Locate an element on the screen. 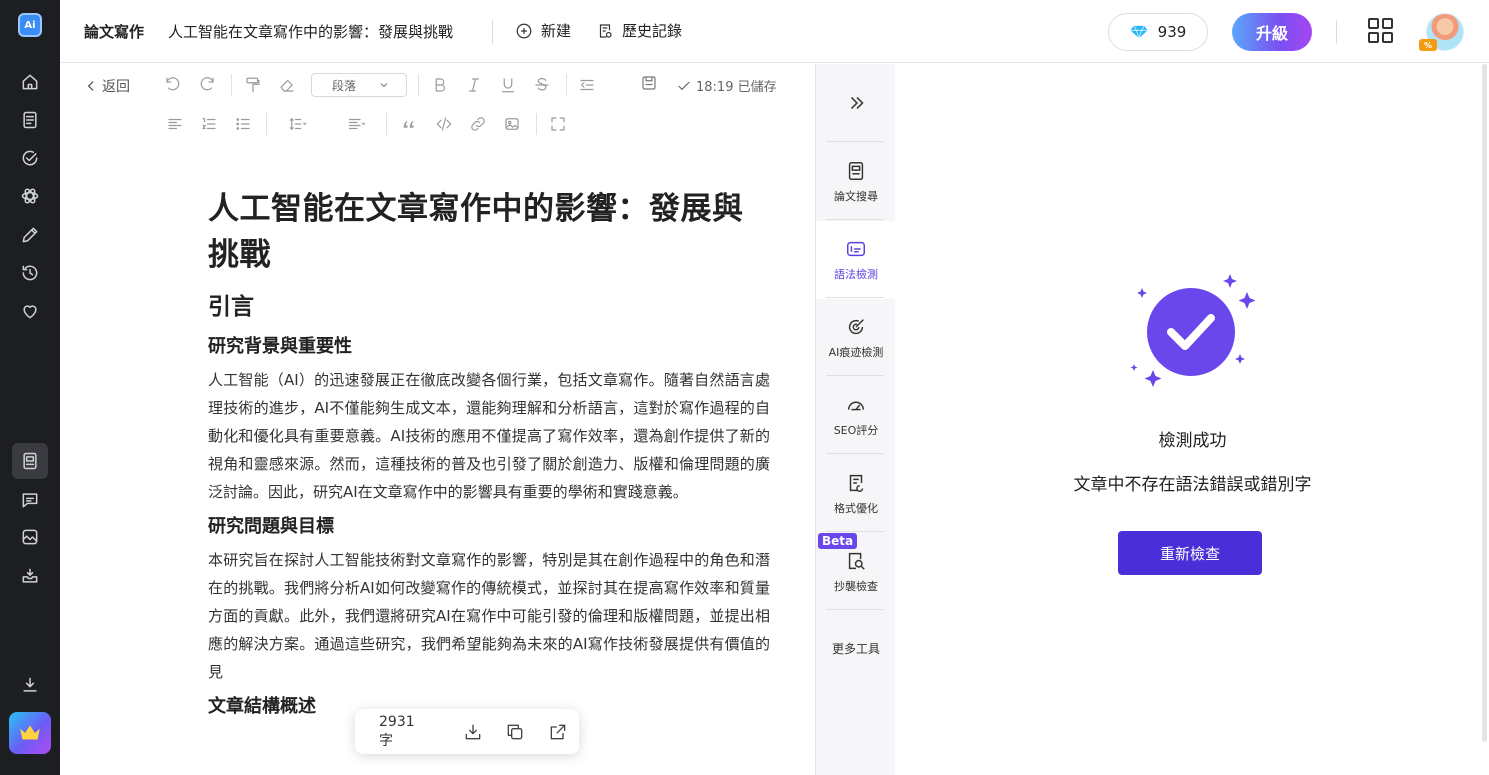  code-icon is located at coordinates (444, 124).